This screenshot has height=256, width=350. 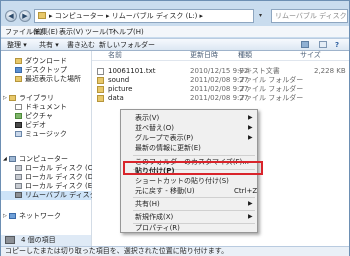 What do you see at coordinates (189, 204) in the screenshot?
I see `context-item-share: 共有(H) ▶` at bounding box center [189, 204].